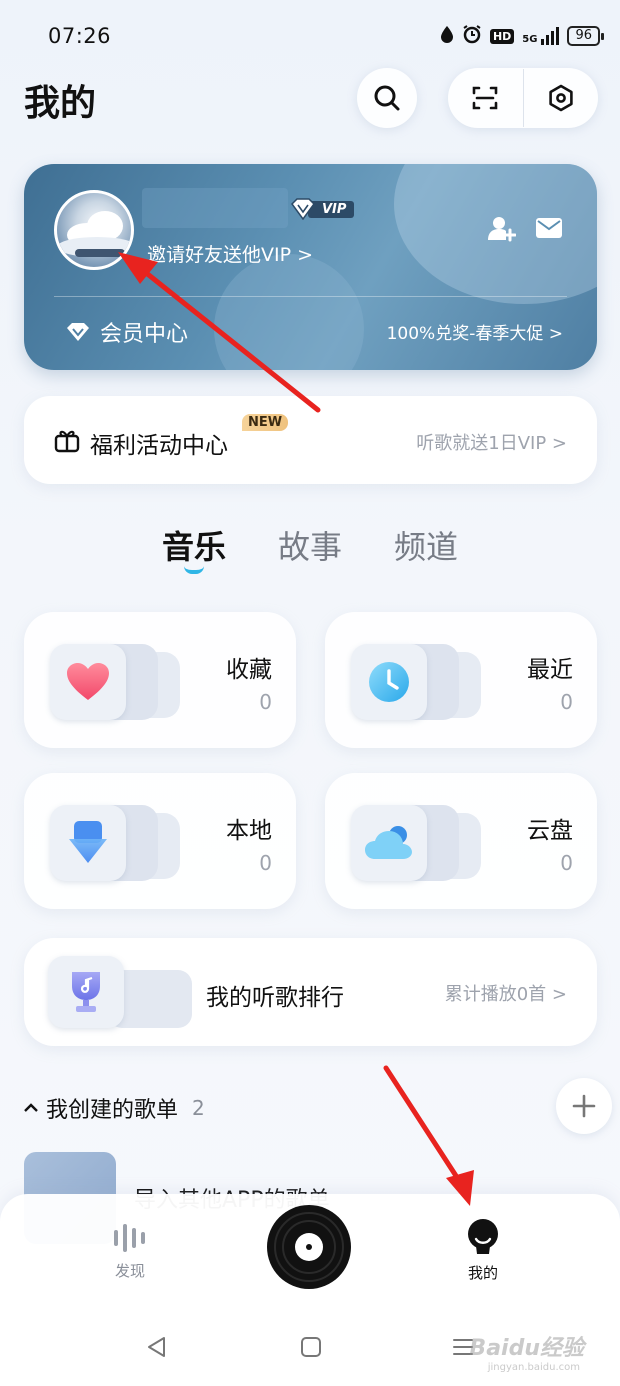  Describe the element at coordinates (194, 545) in the screenshot. I see `tab-music: 音乐` at that location.